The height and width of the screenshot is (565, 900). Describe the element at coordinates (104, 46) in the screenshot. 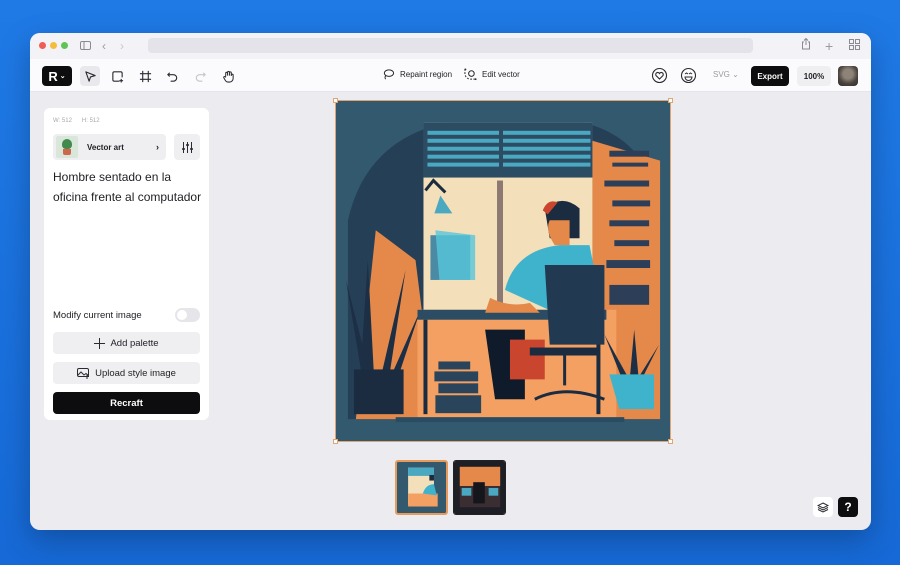

I see `back-icon: ‹` at that location.